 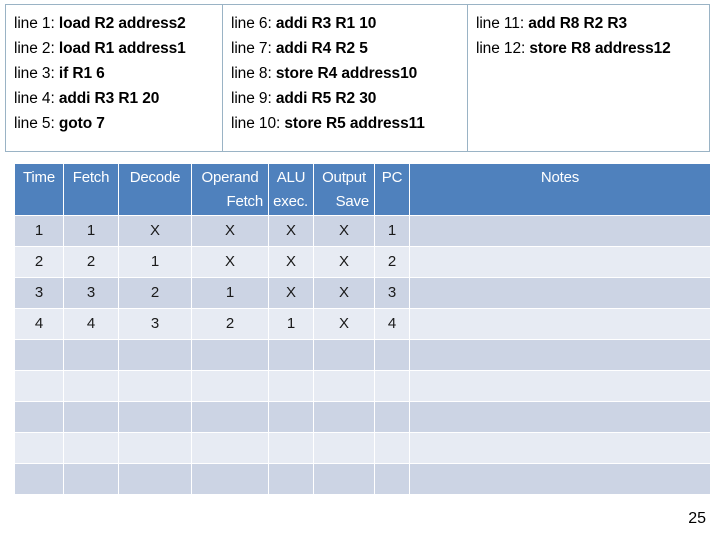 I want to click on pipeline-header-cell: Fetch, so click(x=91, y=189).